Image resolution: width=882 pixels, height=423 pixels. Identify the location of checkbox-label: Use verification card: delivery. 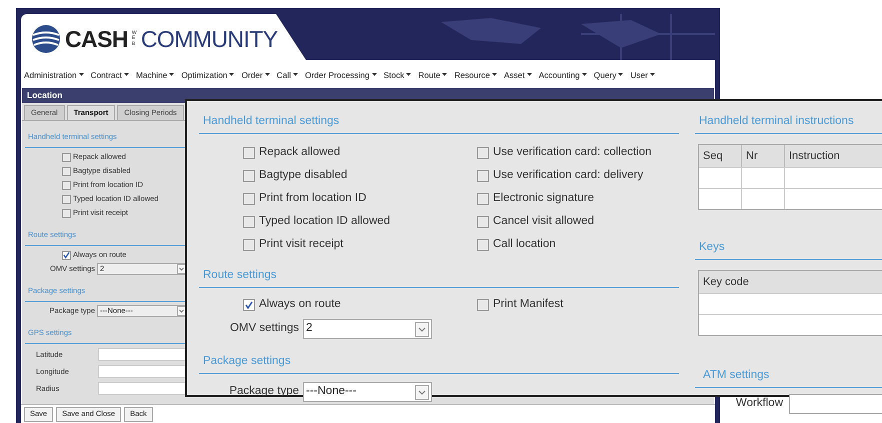
(568, 175).